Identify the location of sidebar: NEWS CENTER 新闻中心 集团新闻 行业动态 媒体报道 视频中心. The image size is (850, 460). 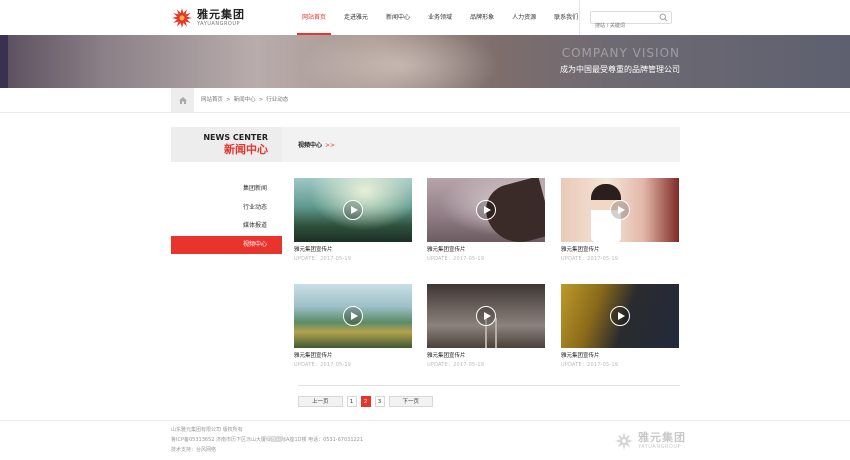
(226, 190).